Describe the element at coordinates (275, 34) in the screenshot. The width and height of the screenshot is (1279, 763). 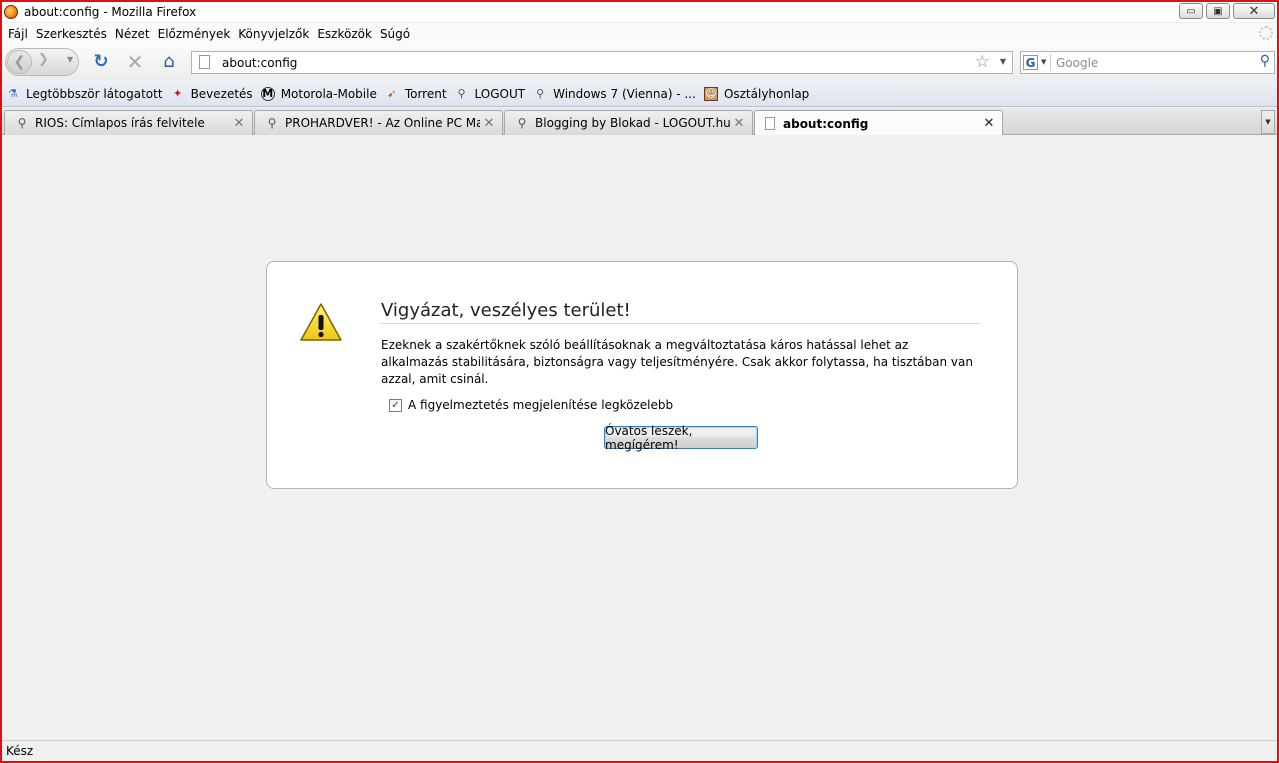
I see `menu-bookmarks: Könyvjelzők` at that location.